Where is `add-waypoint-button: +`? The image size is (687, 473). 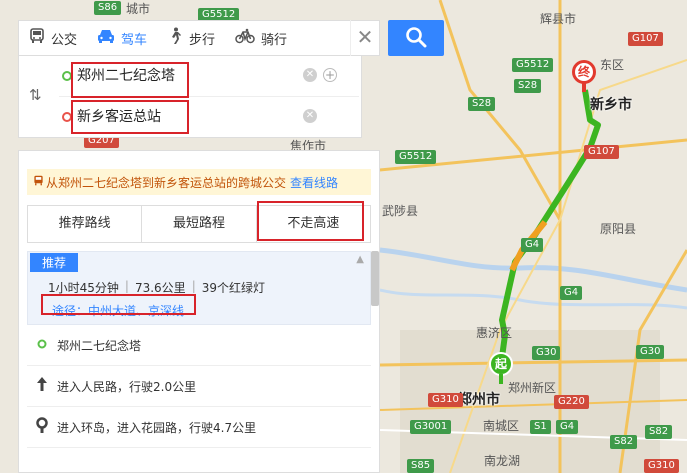
add-waypoint-button: + is located at coordinates (330, 75).